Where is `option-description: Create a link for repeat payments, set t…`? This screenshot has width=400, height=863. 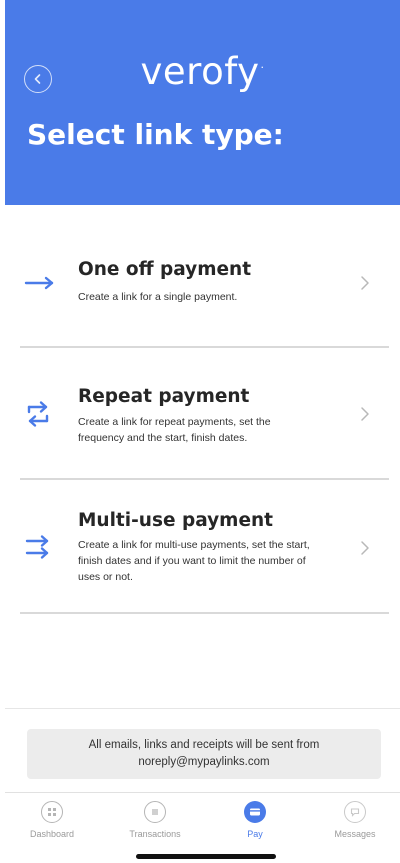 option-description: Create a link for repeat payments, set t… is located at coordinates (174, 430).